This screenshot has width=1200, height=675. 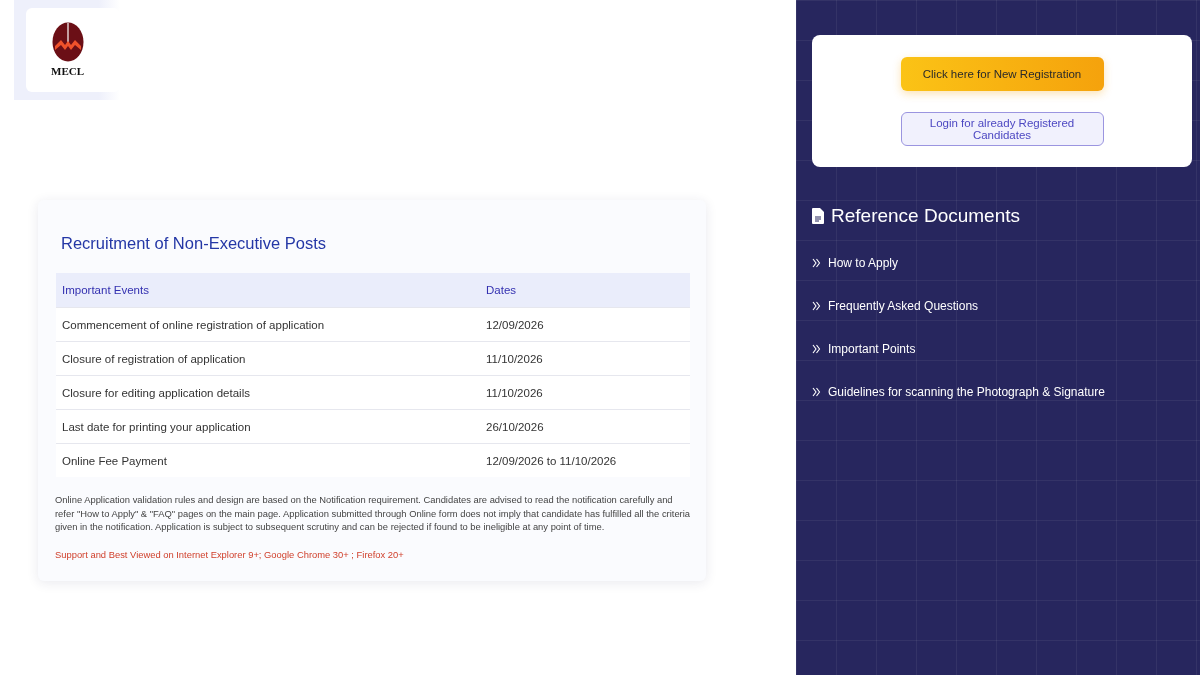 I want to click on date-cell: 12/09/2026 to 11/10/2026, so click(x=585, y=460).